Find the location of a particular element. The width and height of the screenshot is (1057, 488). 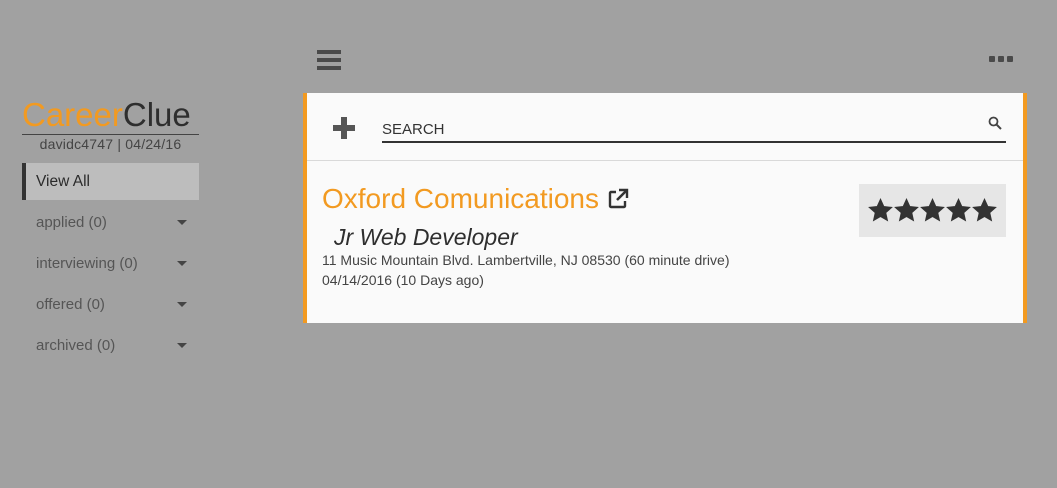

sidebar-item-label: View All is located at coordinates (63, 181).